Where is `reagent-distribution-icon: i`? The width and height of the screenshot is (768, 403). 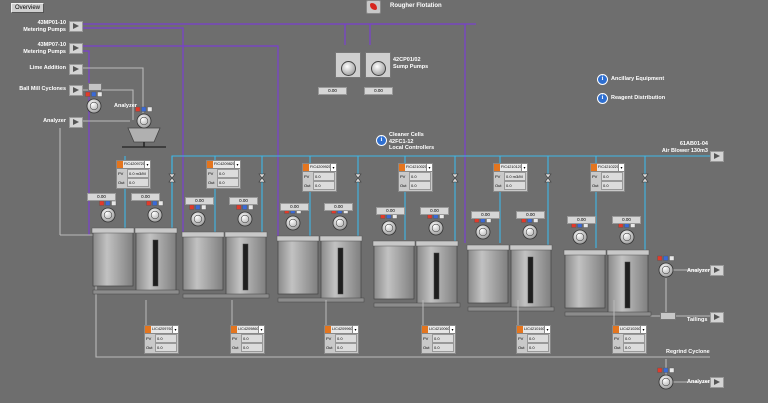
reagent-distribution-icon: i is located at coordinates (602, 98).